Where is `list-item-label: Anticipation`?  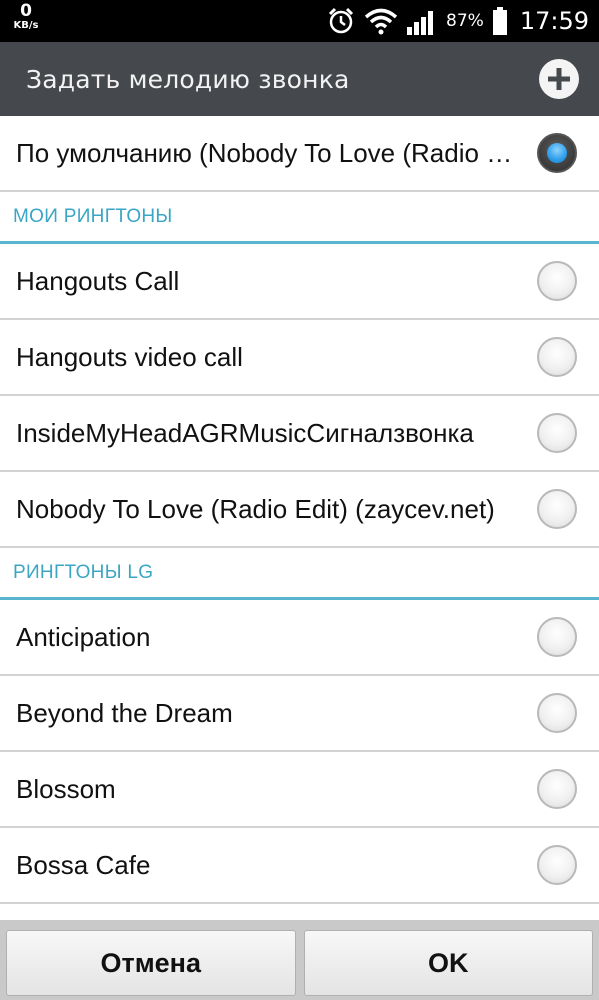
list-item-label: Anticipation is located at coordinates (83, 636).